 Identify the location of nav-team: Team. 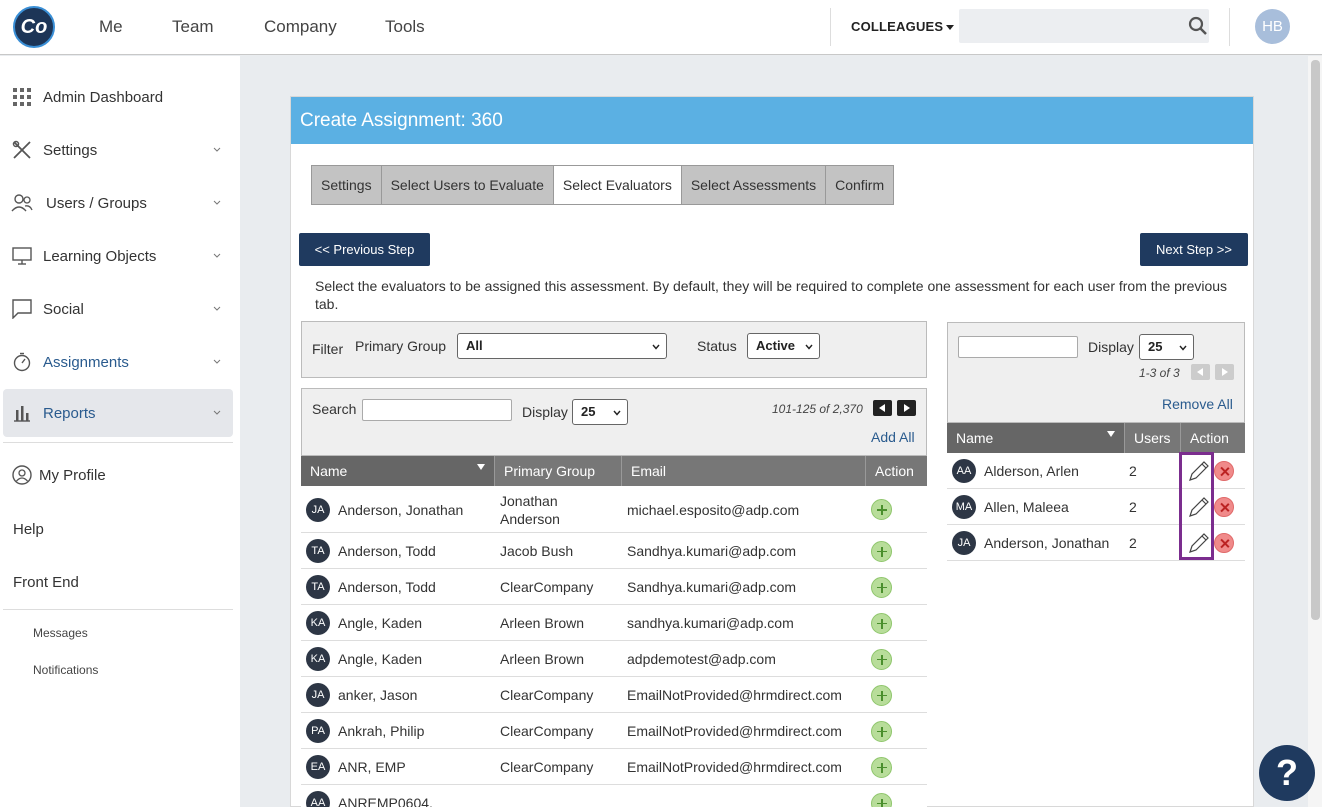
(193, 27).